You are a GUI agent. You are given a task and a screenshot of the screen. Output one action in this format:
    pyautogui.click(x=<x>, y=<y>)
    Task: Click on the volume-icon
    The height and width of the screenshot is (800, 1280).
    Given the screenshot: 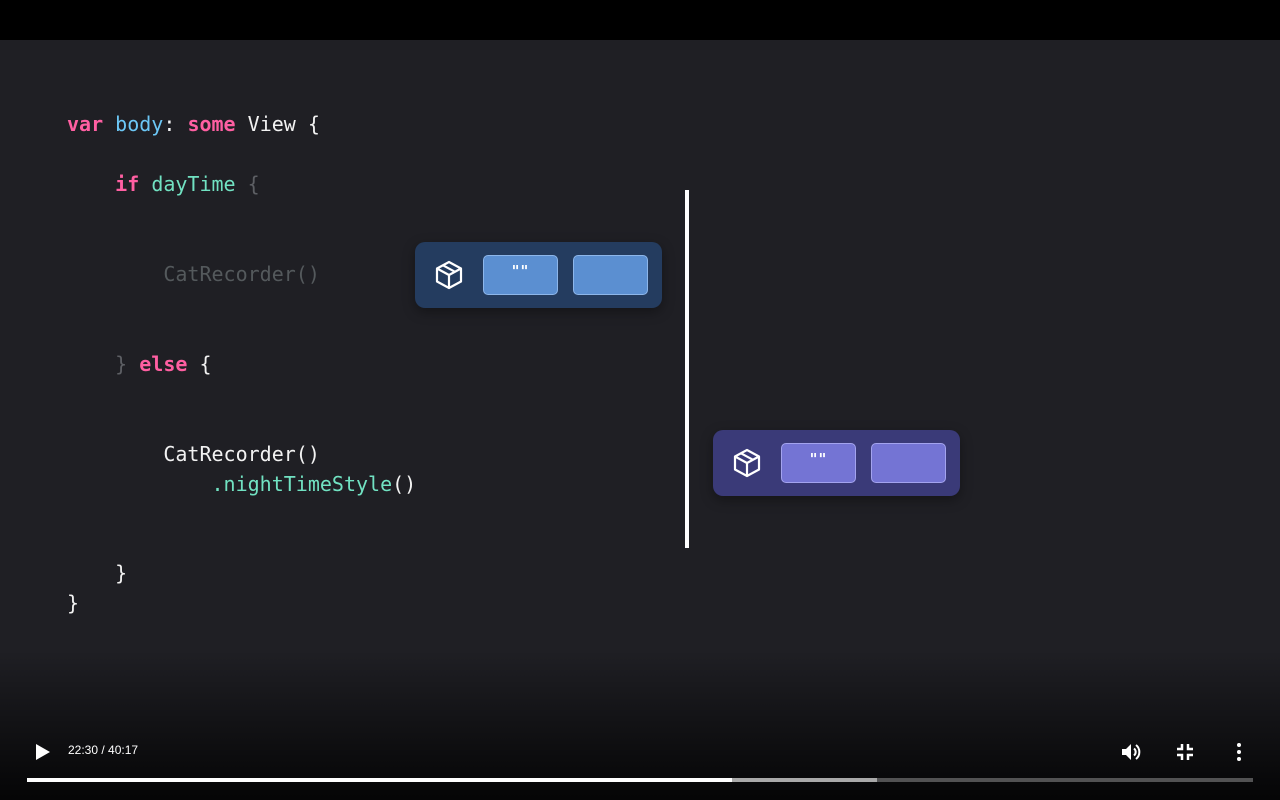 What is the action you would take?
    pyautogui.click(x=1131, y=752)
    